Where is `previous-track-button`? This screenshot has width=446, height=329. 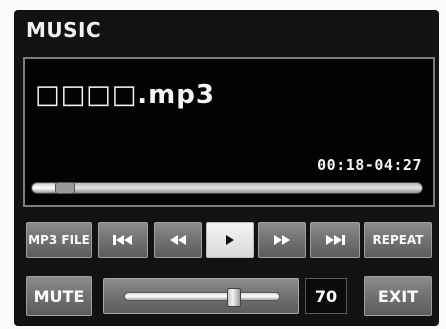
previous-track-button is located at coordinates (123, 240).